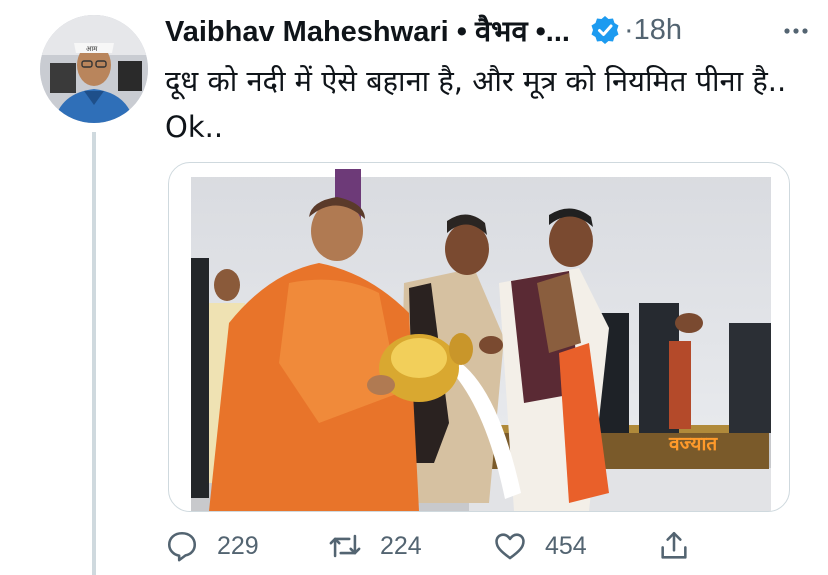 The height and width of the screenshot is (575, 828). What do you see at coordinates (94, 353) in the screenshot?
I see `thread-line` at bounding box center [94, 353].